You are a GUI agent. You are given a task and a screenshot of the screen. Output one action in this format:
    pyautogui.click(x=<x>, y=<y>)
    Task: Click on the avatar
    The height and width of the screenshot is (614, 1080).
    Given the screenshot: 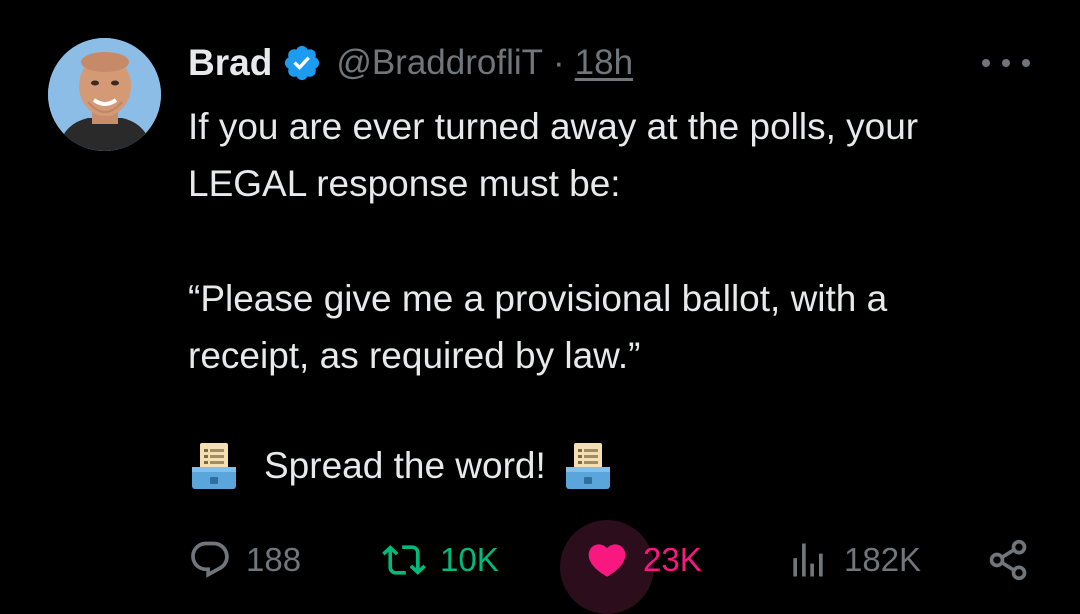 What is the action you would take?
    pyautogui.click(x=104, y=94)
    